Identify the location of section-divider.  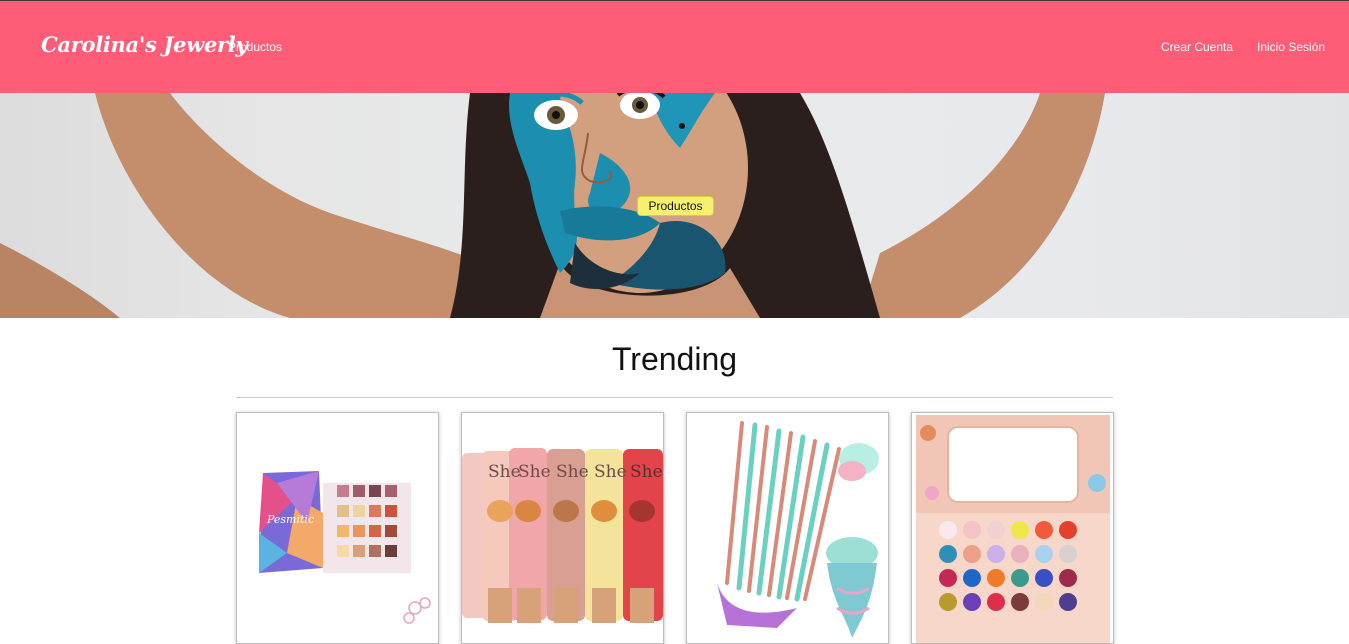
(674, 397).